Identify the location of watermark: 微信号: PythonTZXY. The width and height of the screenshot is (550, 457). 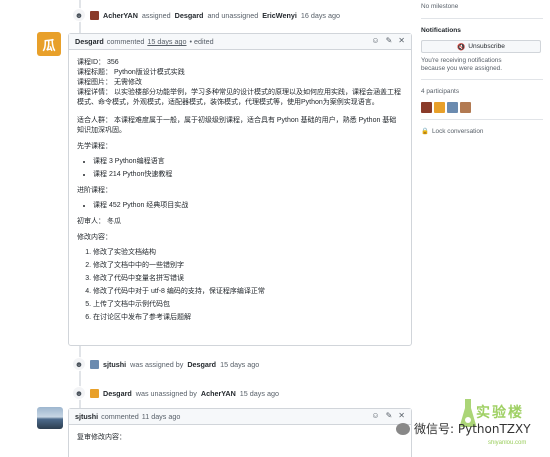
(463, 428).